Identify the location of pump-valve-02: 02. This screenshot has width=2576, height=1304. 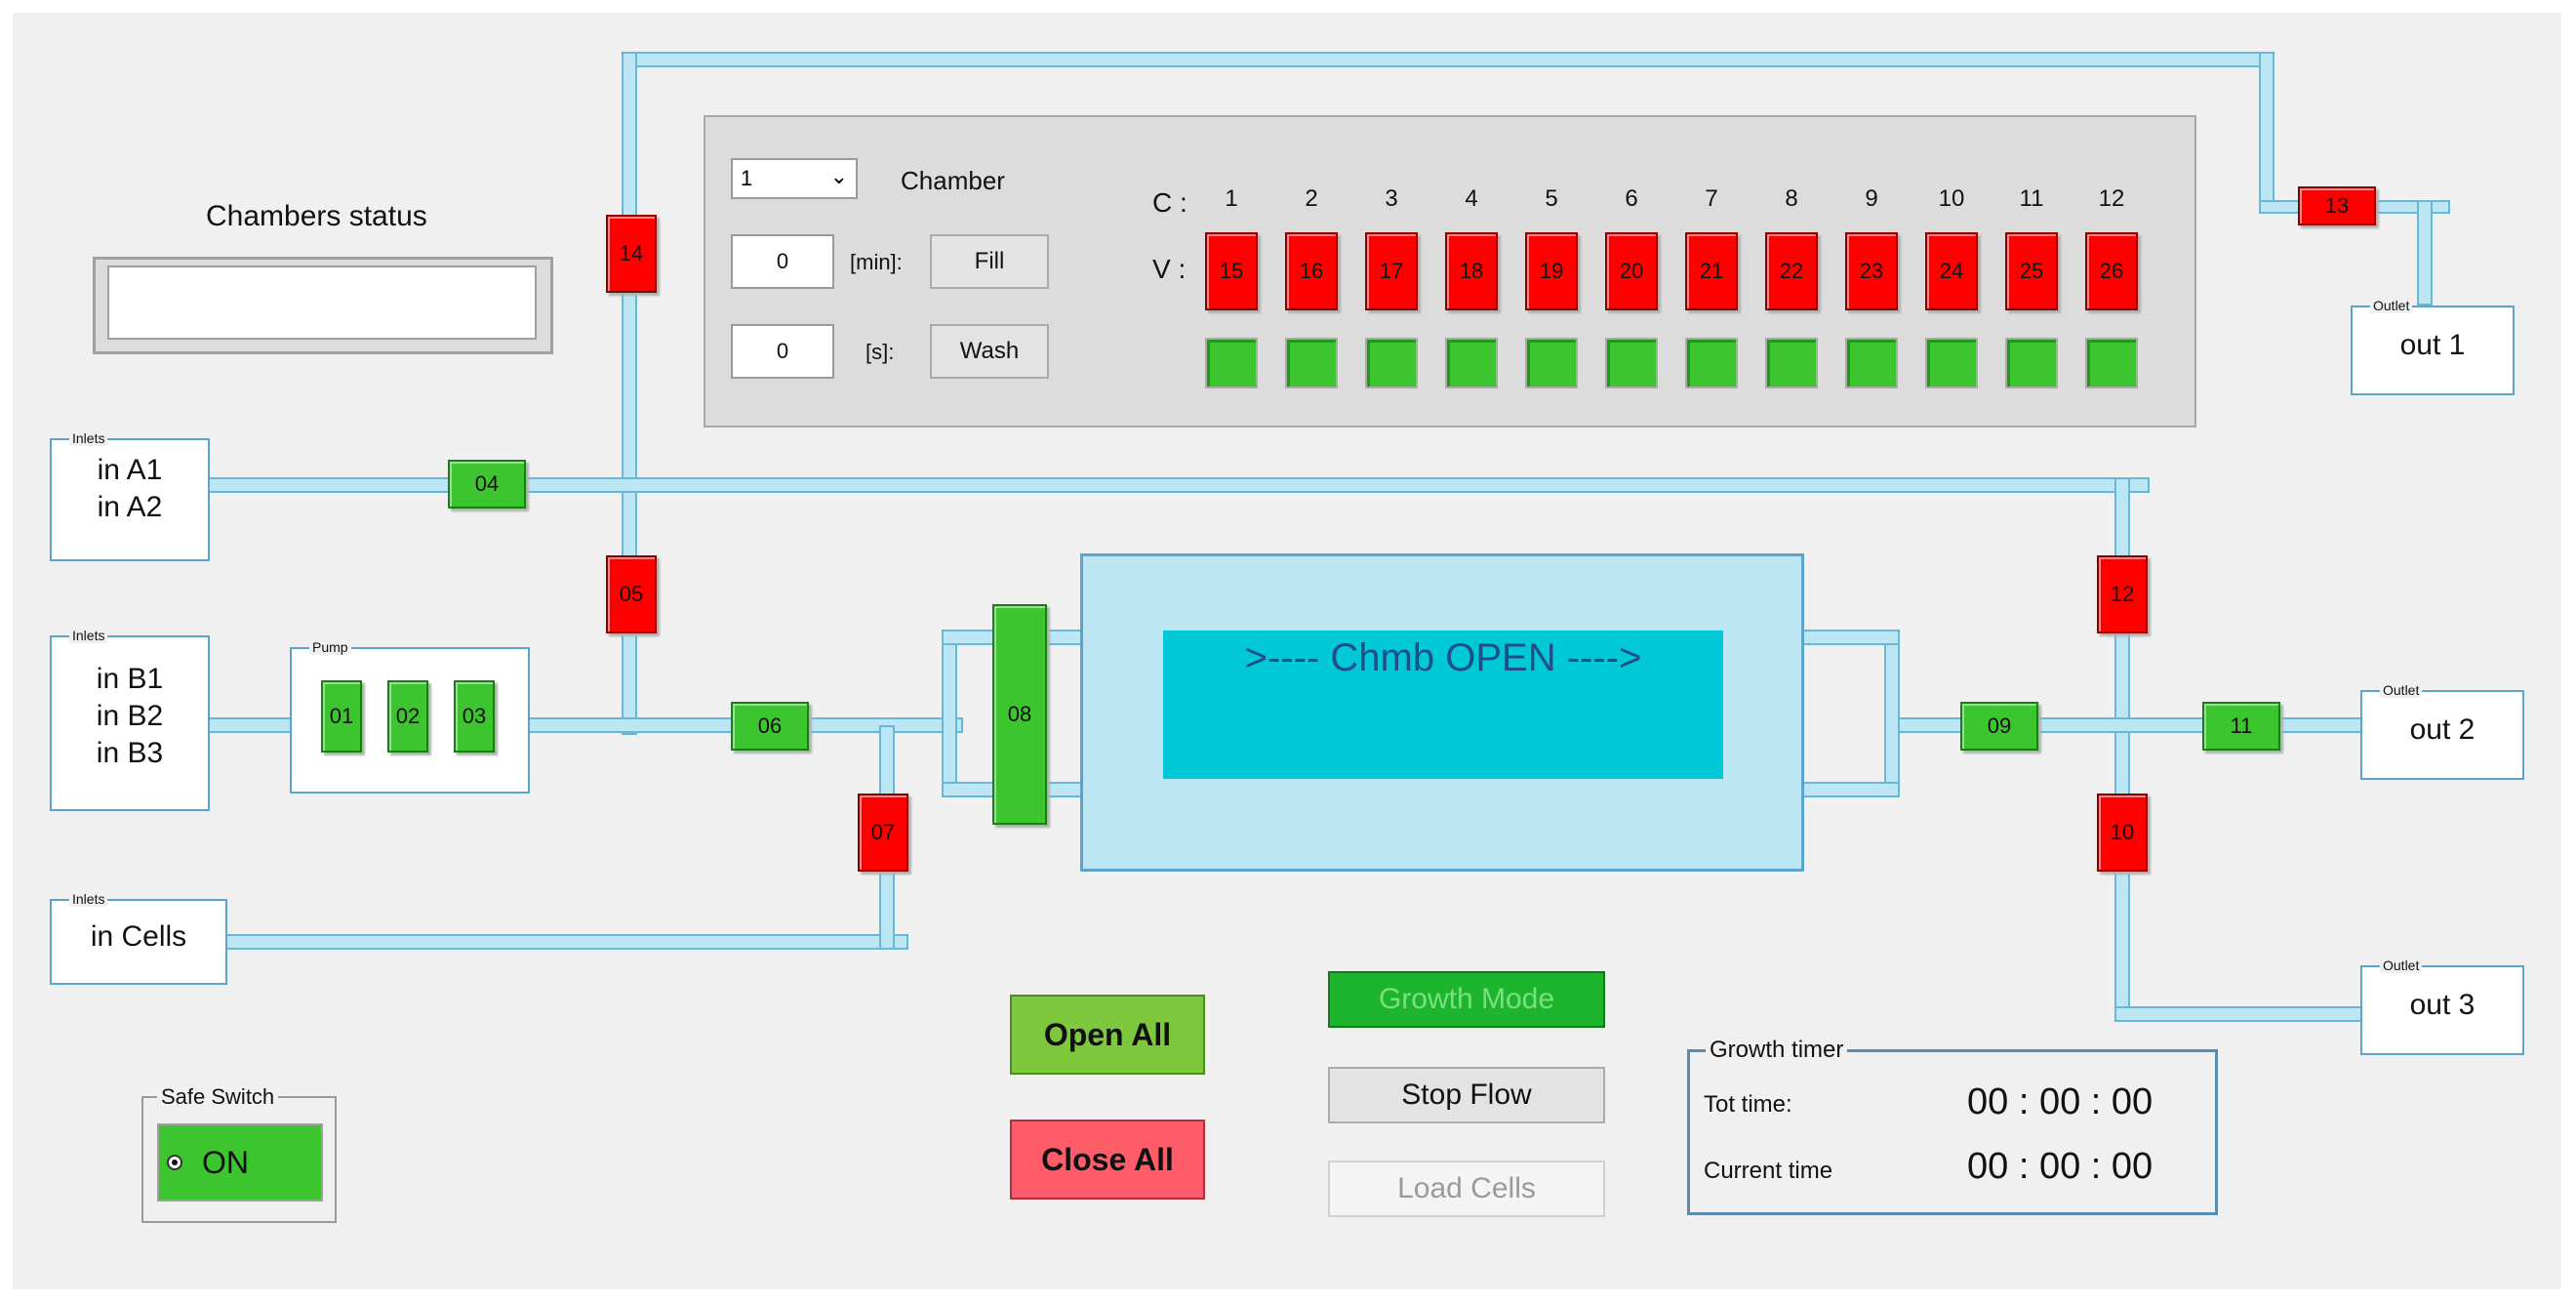
(407, 716).